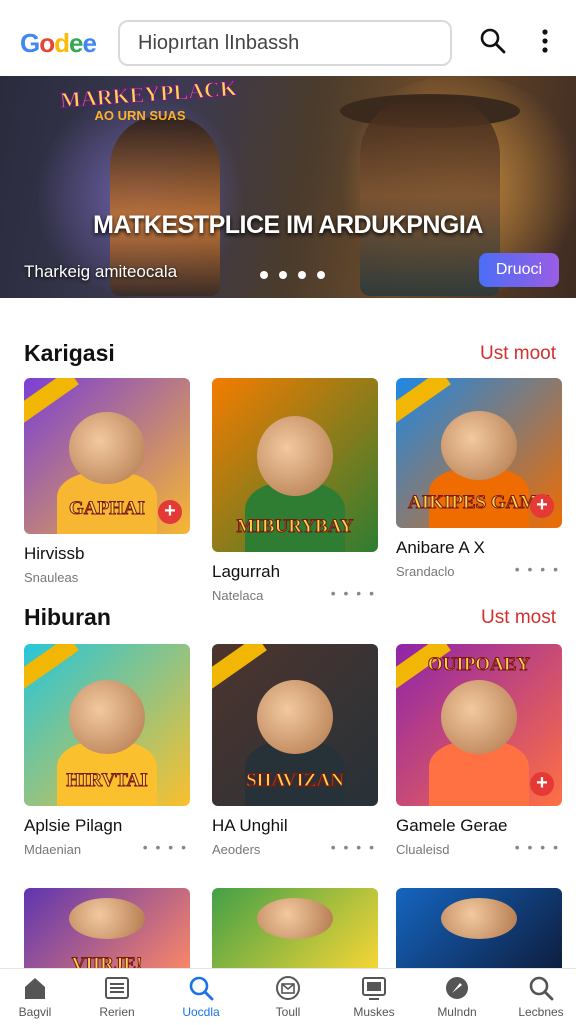  Describe the element at coordinates (288, 225) in the screenshot. I see `hero-title: MATKESTPLICE IM ARDUKPNGIA` at that location.